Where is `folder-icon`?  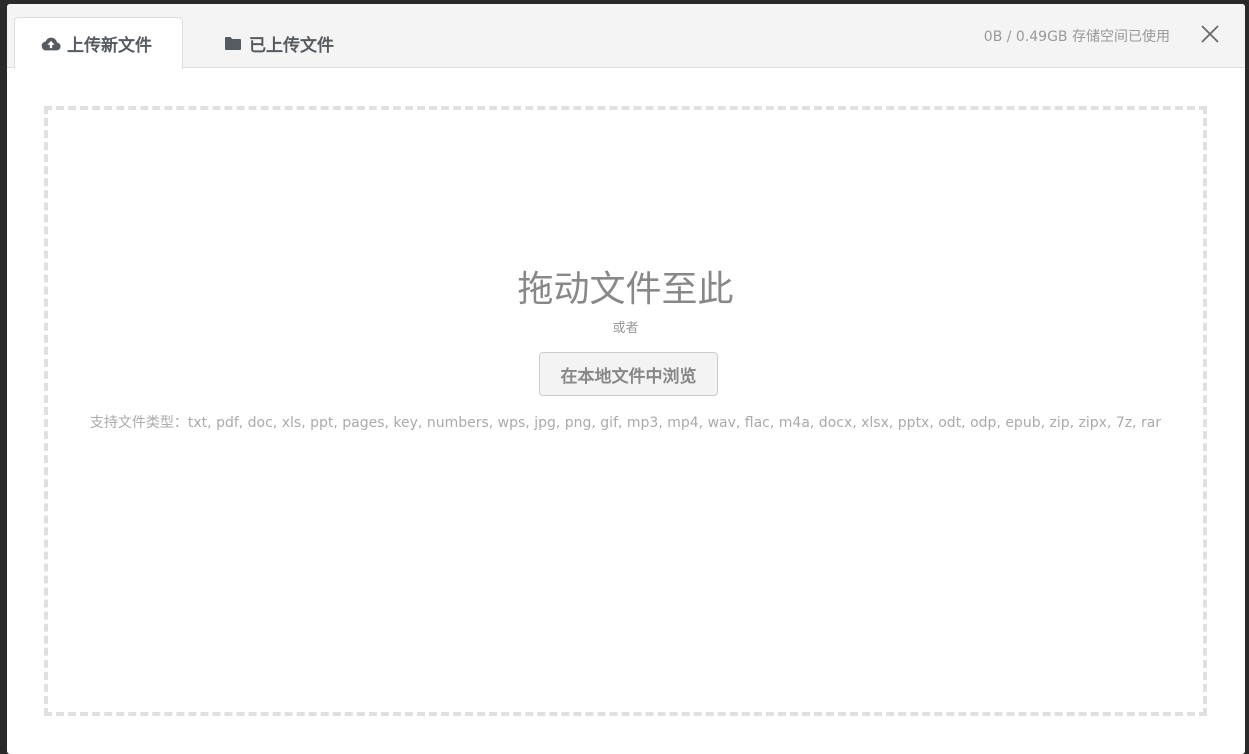
folder-icon is located at coordinates (233, 43).